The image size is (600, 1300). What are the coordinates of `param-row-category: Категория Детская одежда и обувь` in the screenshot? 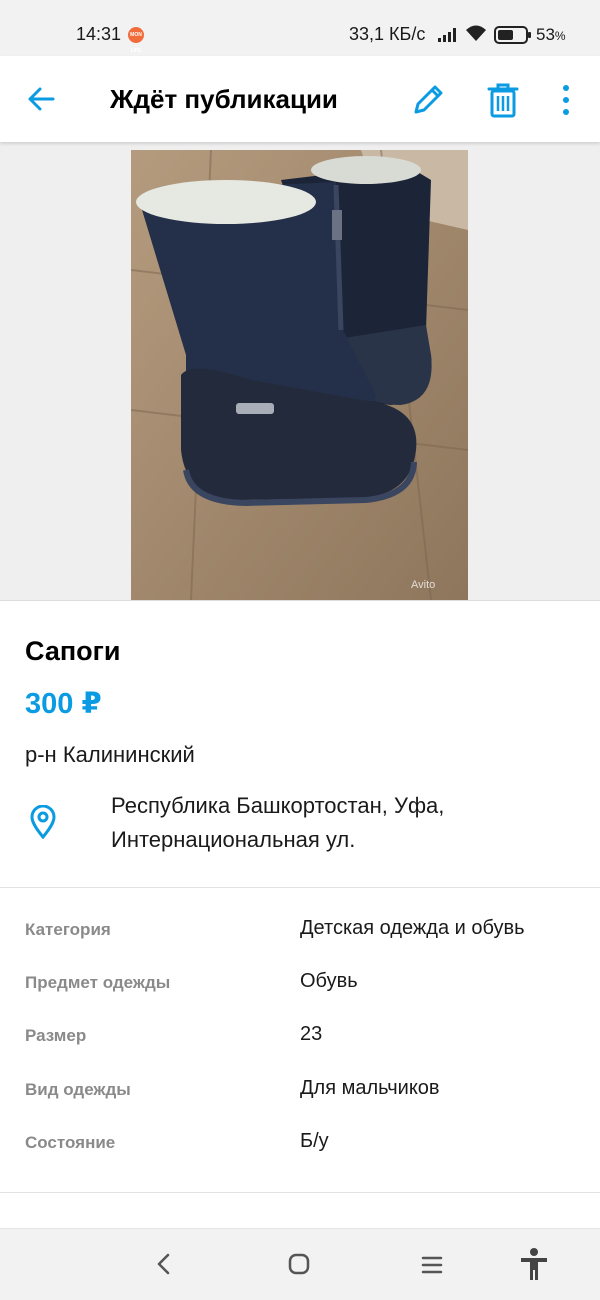 It's located at (300, 930).